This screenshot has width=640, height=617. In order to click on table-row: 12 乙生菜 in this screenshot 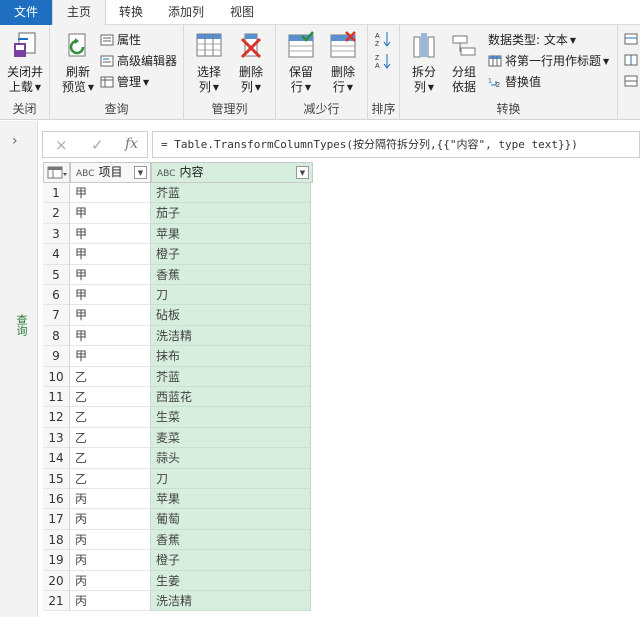, I will do `click(178, 417)`.